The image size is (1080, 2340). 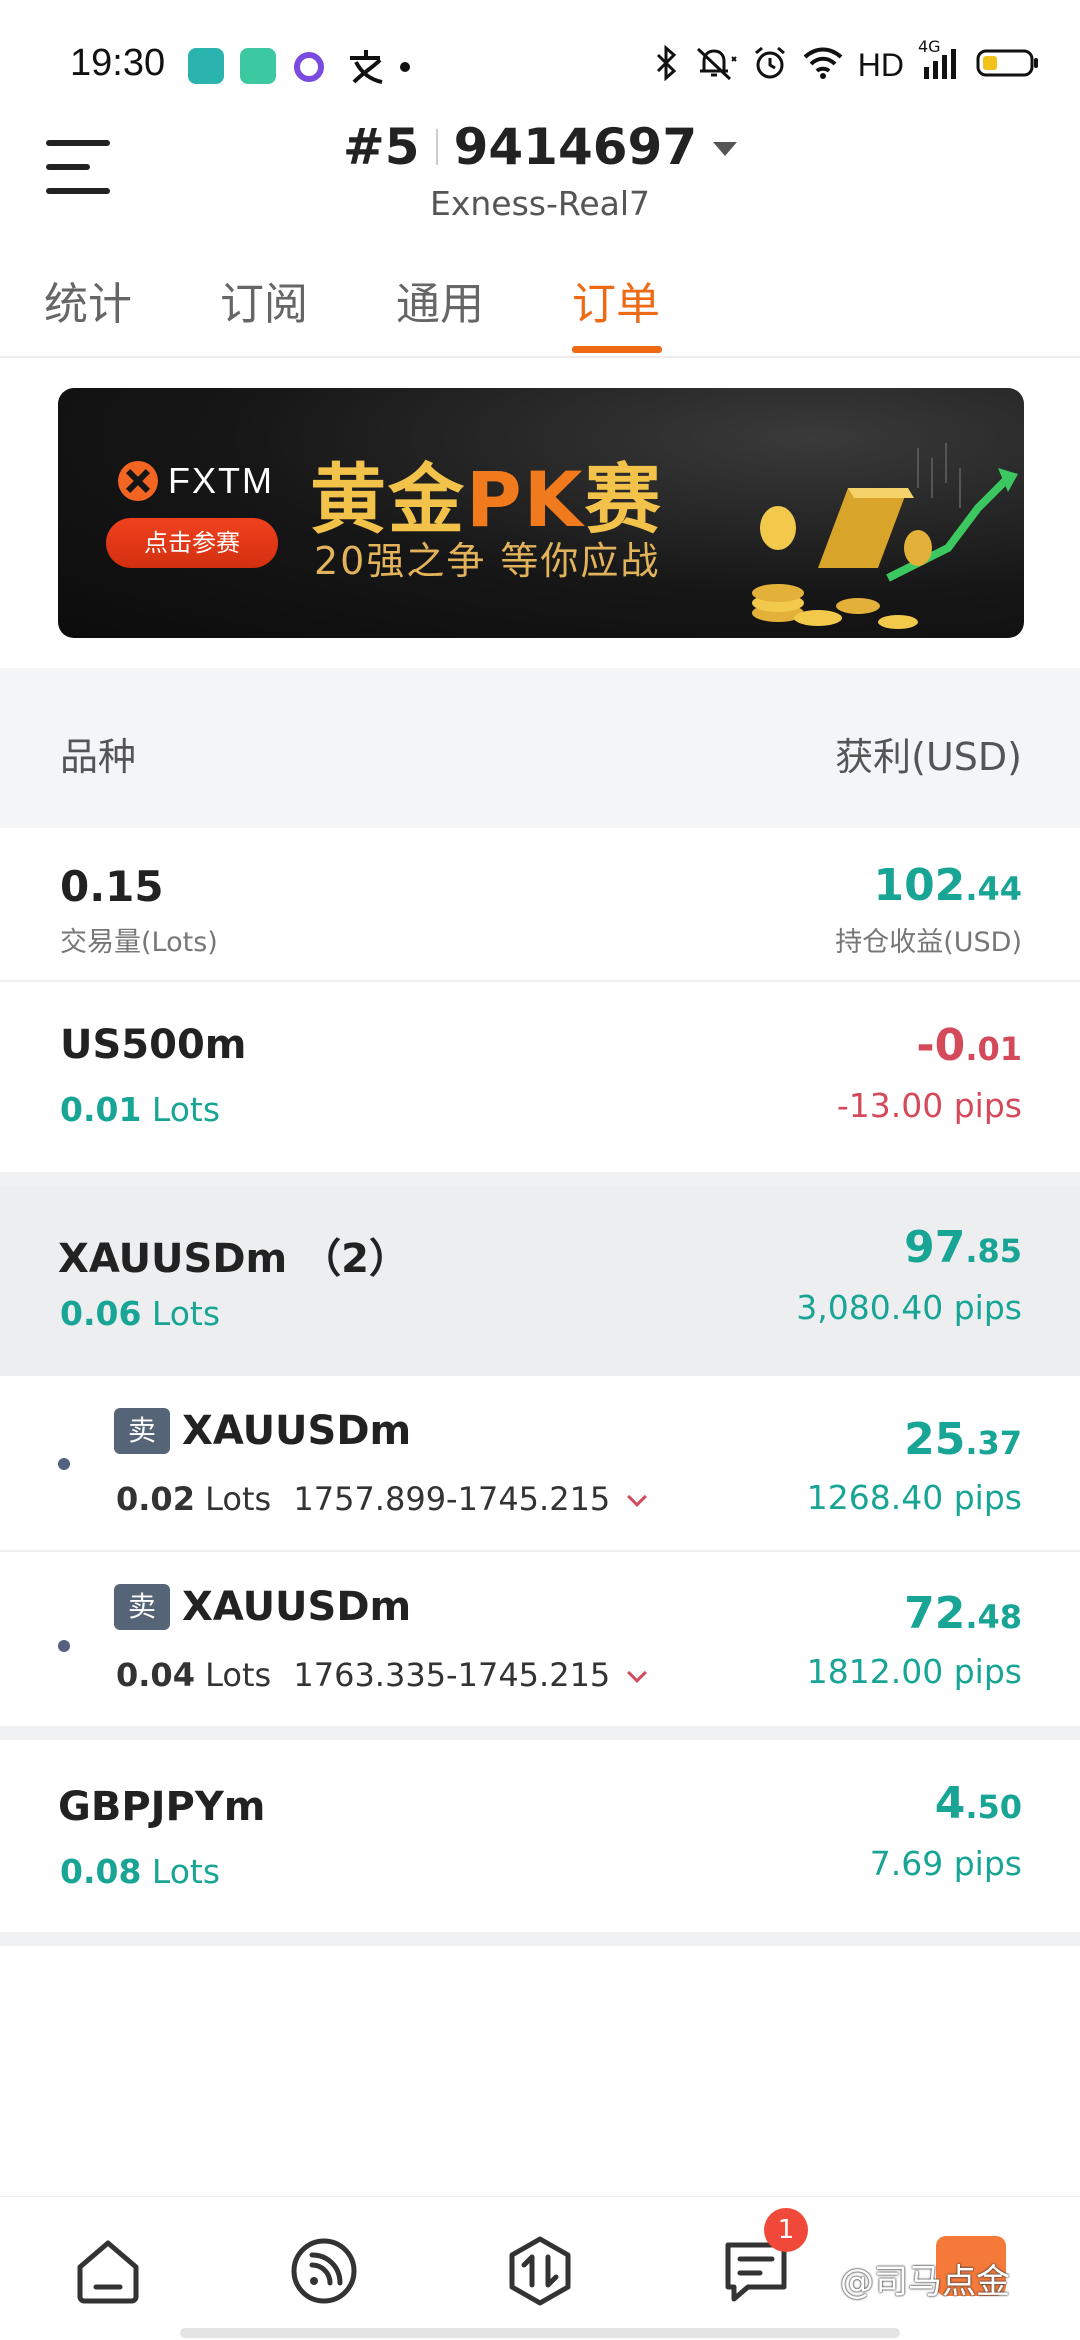 I want to click on server-name: Exness-Real7, so click(x=540, y=203).